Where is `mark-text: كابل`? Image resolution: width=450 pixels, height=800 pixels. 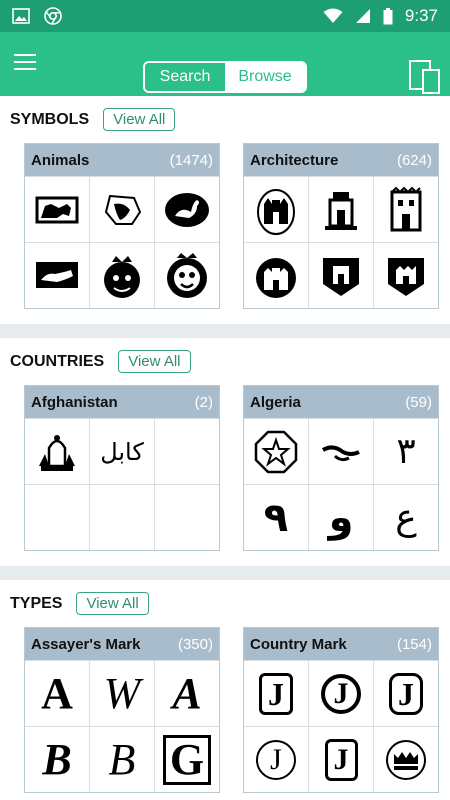 mark-text: كابل is located at coordinates (122, 451).